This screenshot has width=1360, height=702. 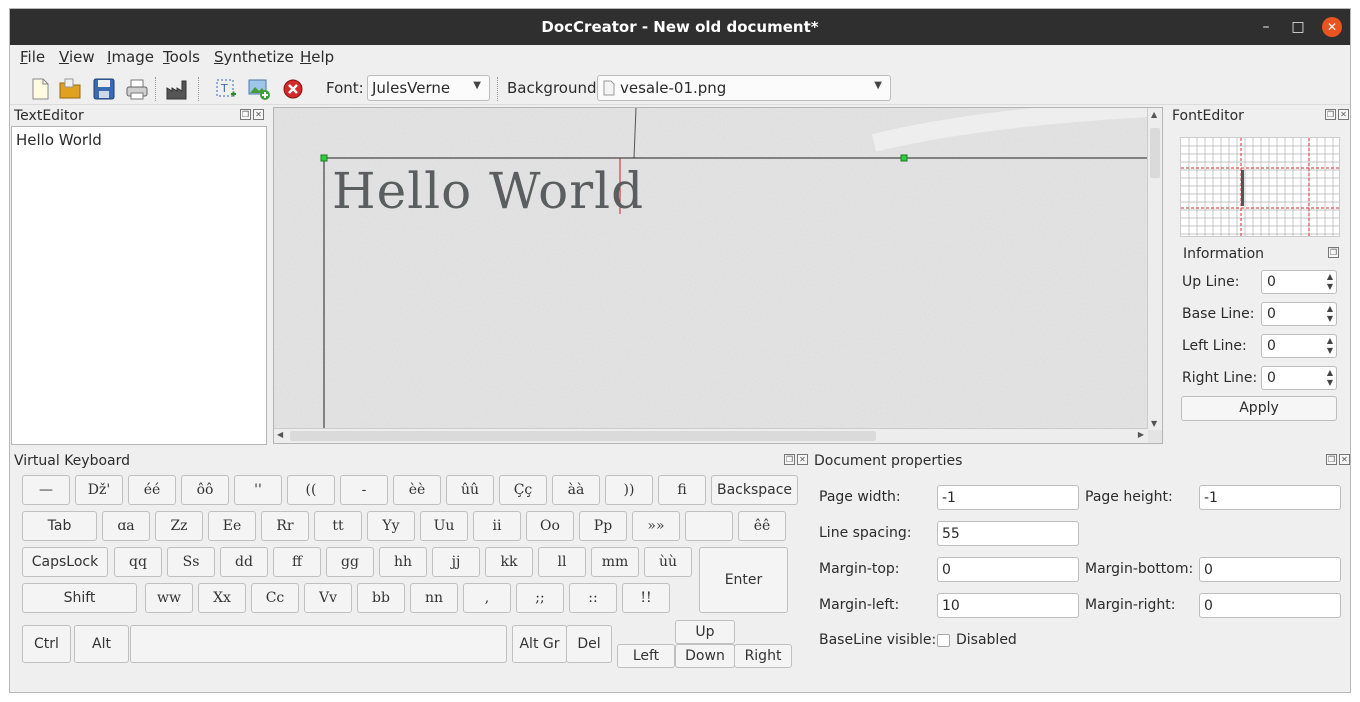 What do you see at coordinates (682, 490) in the screenshot?
I see `key: fi` at bounding box center [682, 490].